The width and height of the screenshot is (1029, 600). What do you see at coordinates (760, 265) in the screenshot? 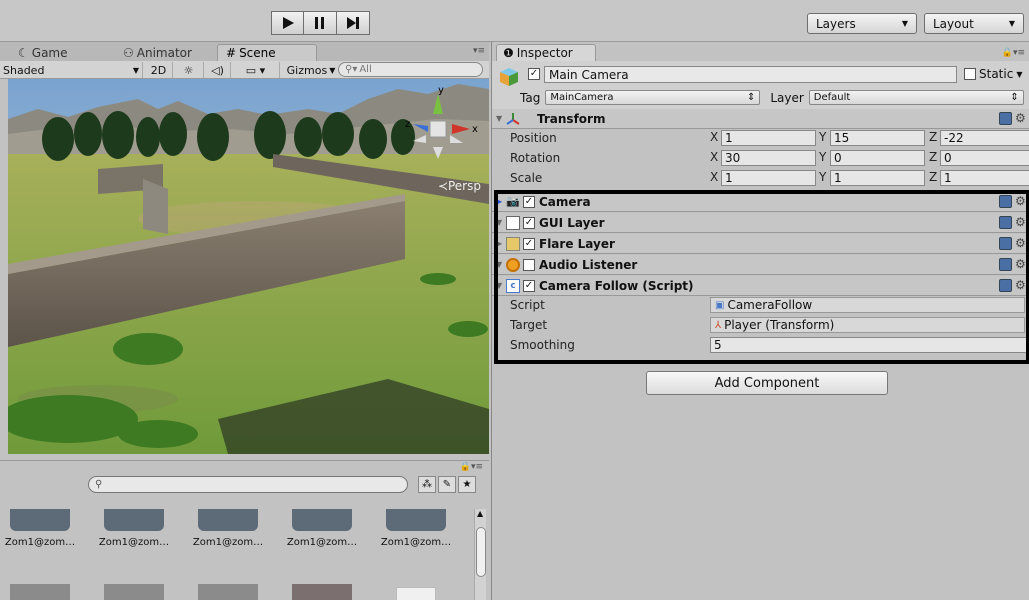
I see `audio-listener-component-header: ▼ Audio Listener ⚙` at bounding box center [760, 265].